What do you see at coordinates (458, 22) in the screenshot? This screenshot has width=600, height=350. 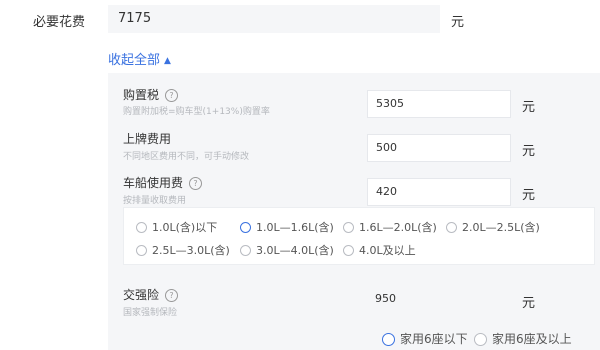 I see `required-cost-unit: 元` at bounding box center [458, 22].